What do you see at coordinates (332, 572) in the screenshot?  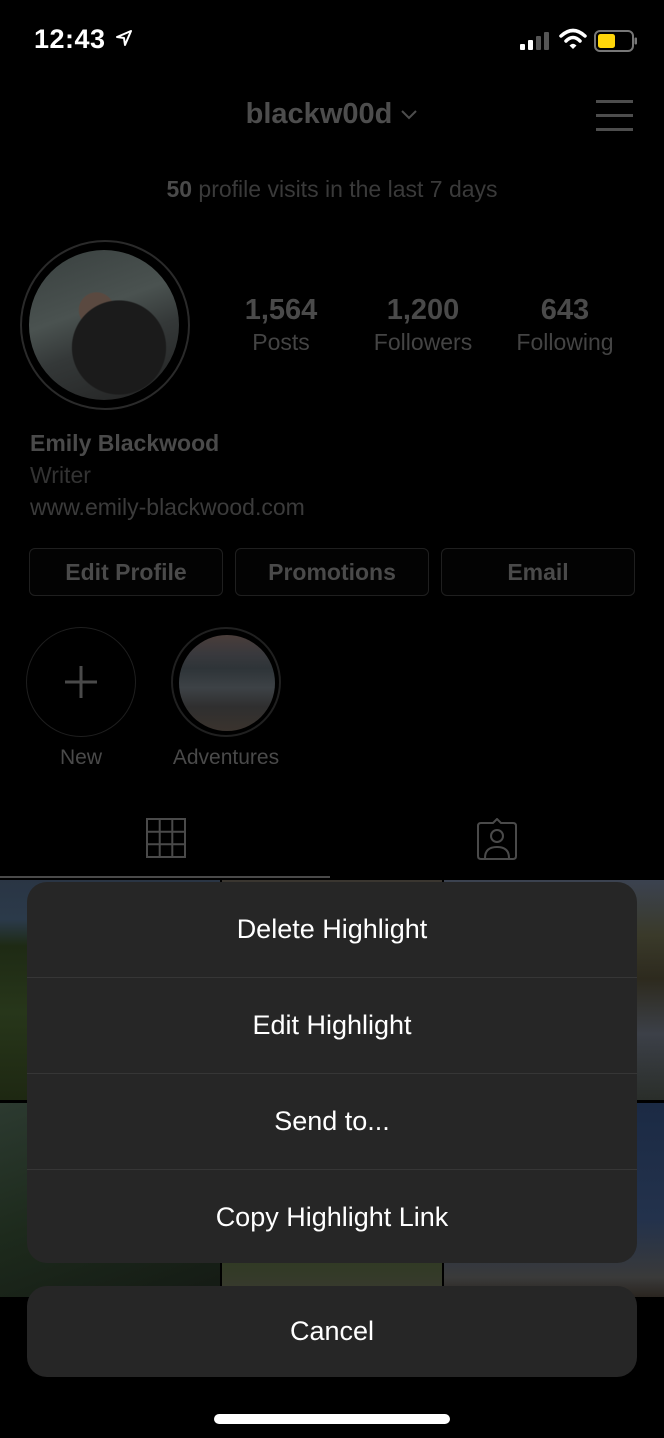 I see `promotions-button: Promotions` at bounding box center [332, 572].